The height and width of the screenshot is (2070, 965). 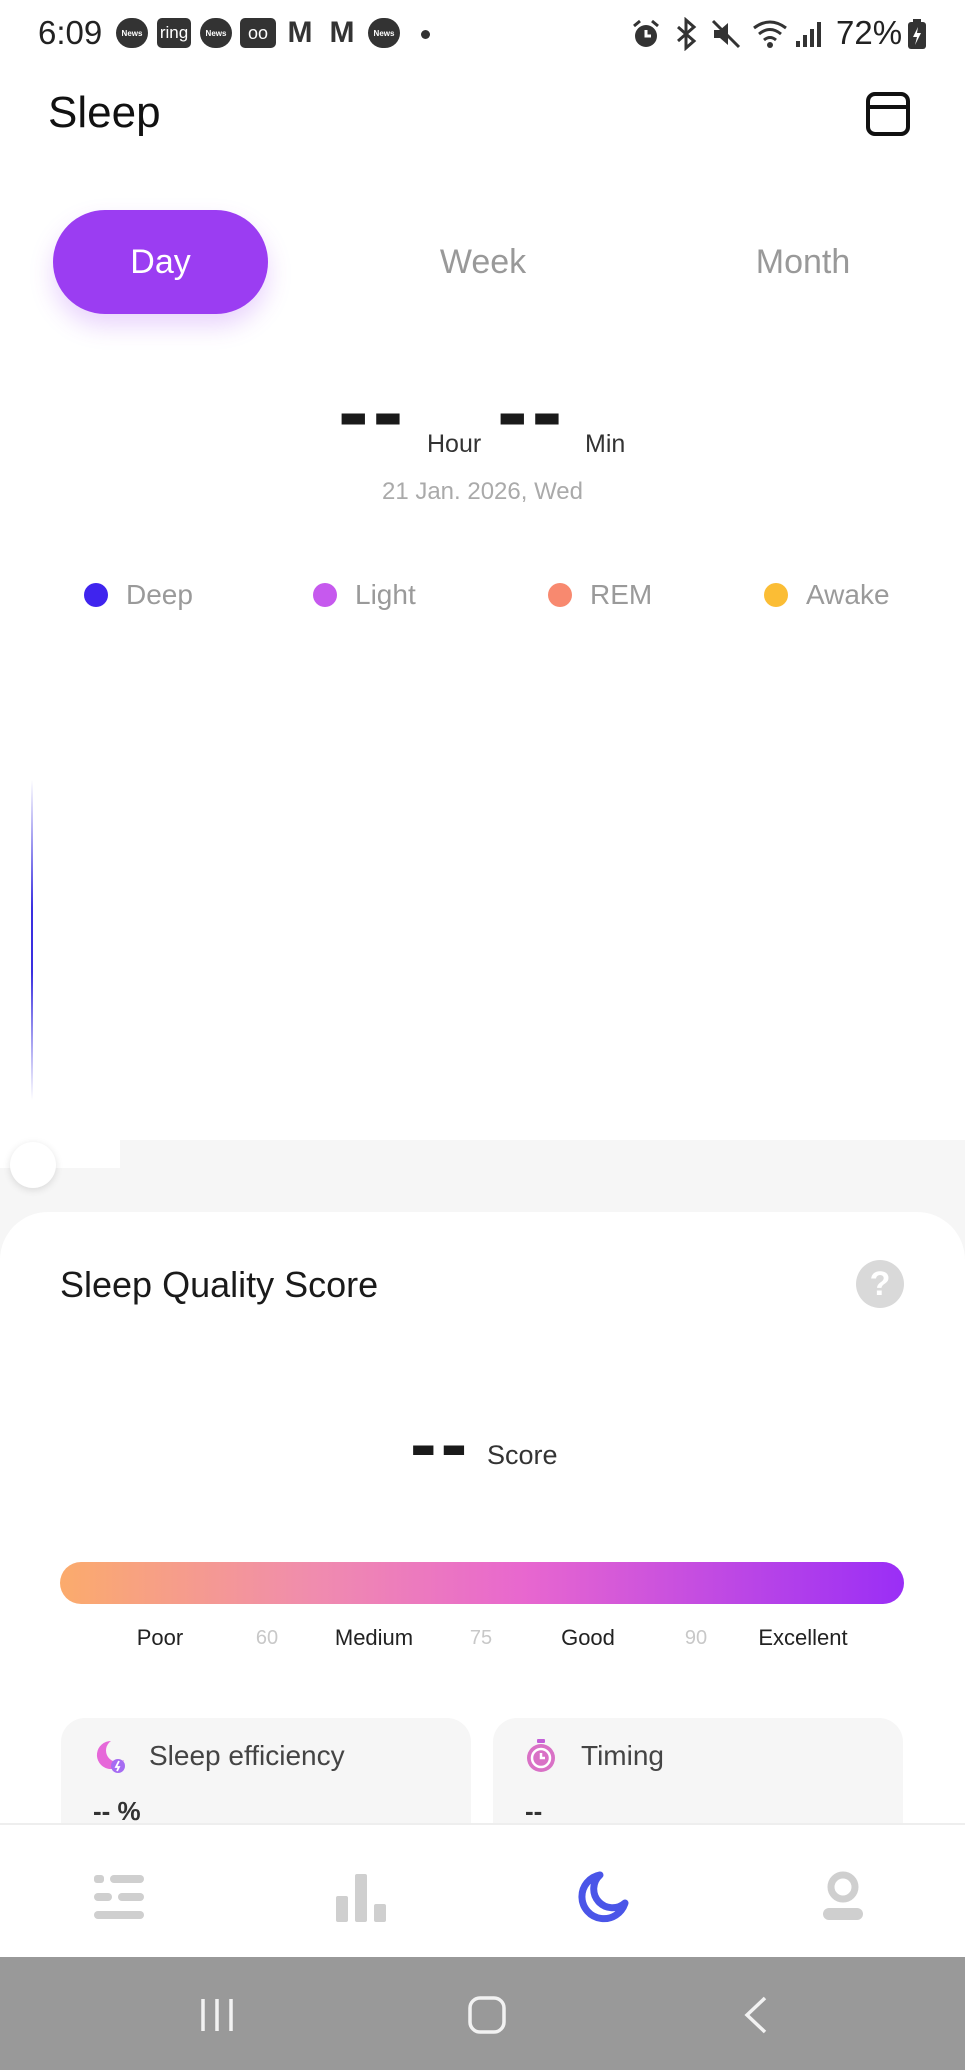 What do you see at coordinates (258, 33) in the screenshot?
I see `voicemail-icon: oo` at bounding box center [258, 33].